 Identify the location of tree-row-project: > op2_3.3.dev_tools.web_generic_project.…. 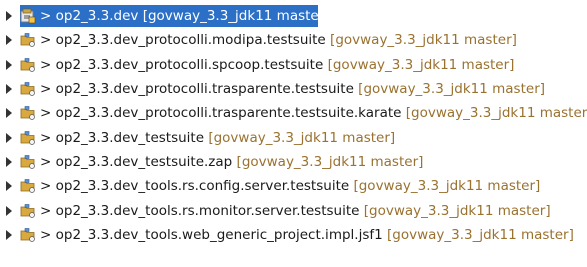
(293, 235).